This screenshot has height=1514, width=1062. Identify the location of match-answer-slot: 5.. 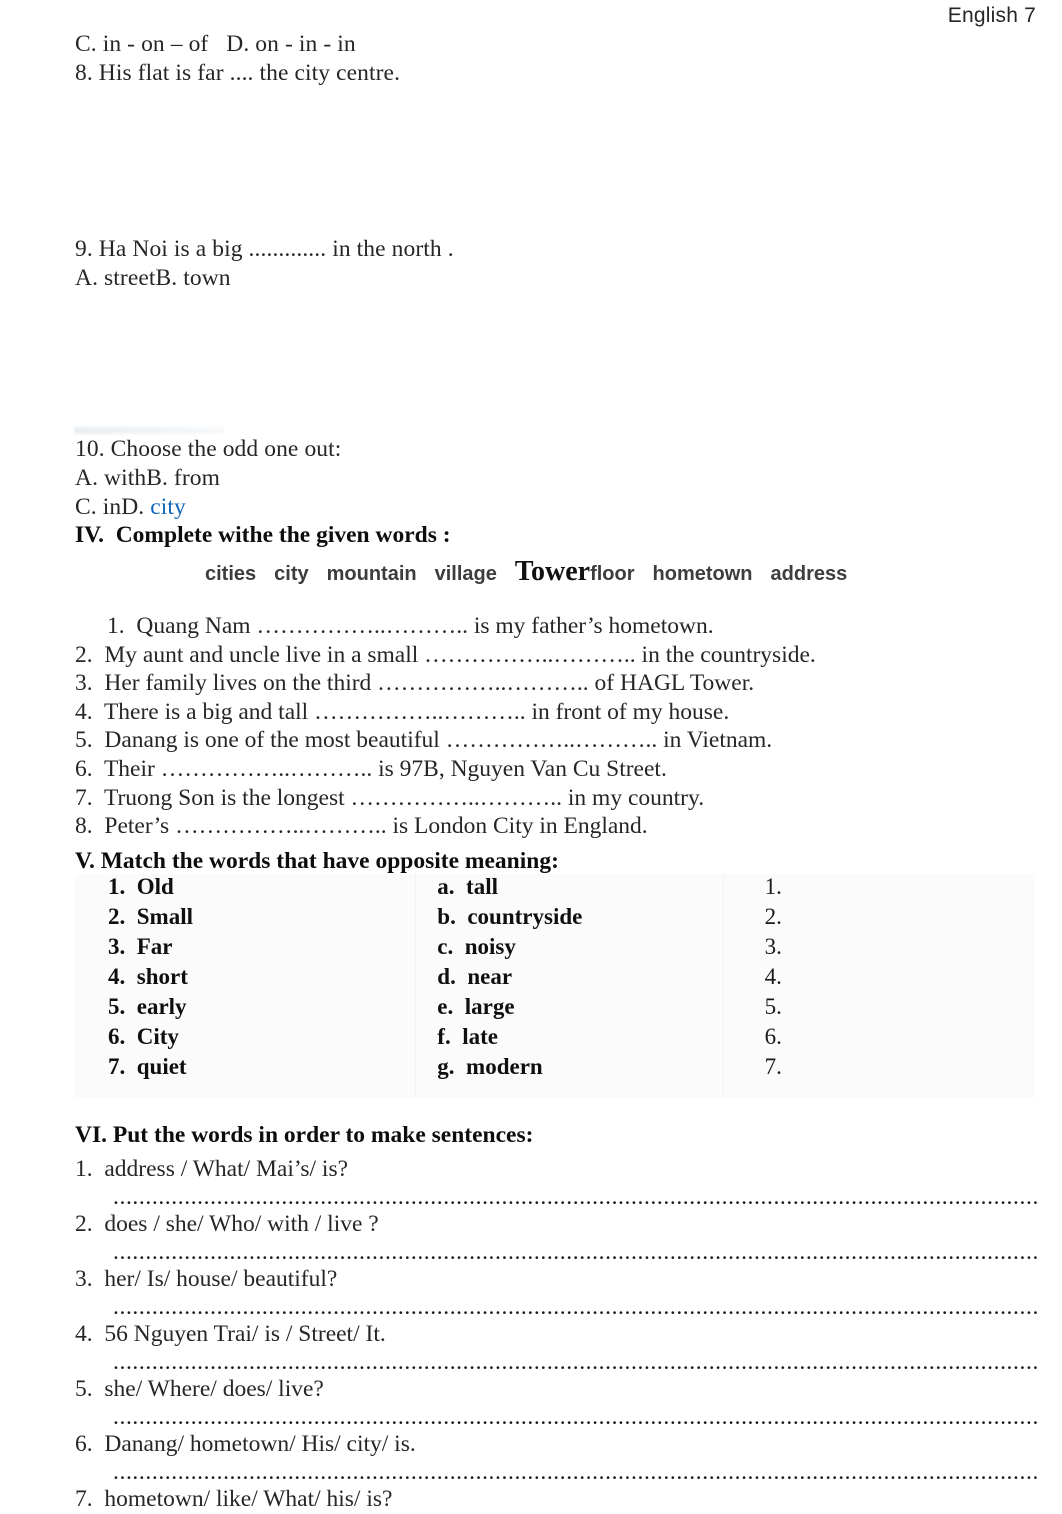
(885, 1007).